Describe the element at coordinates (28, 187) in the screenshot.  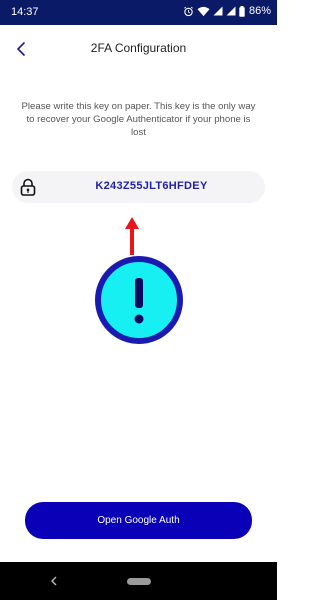
I see `lock-icon` at that location.